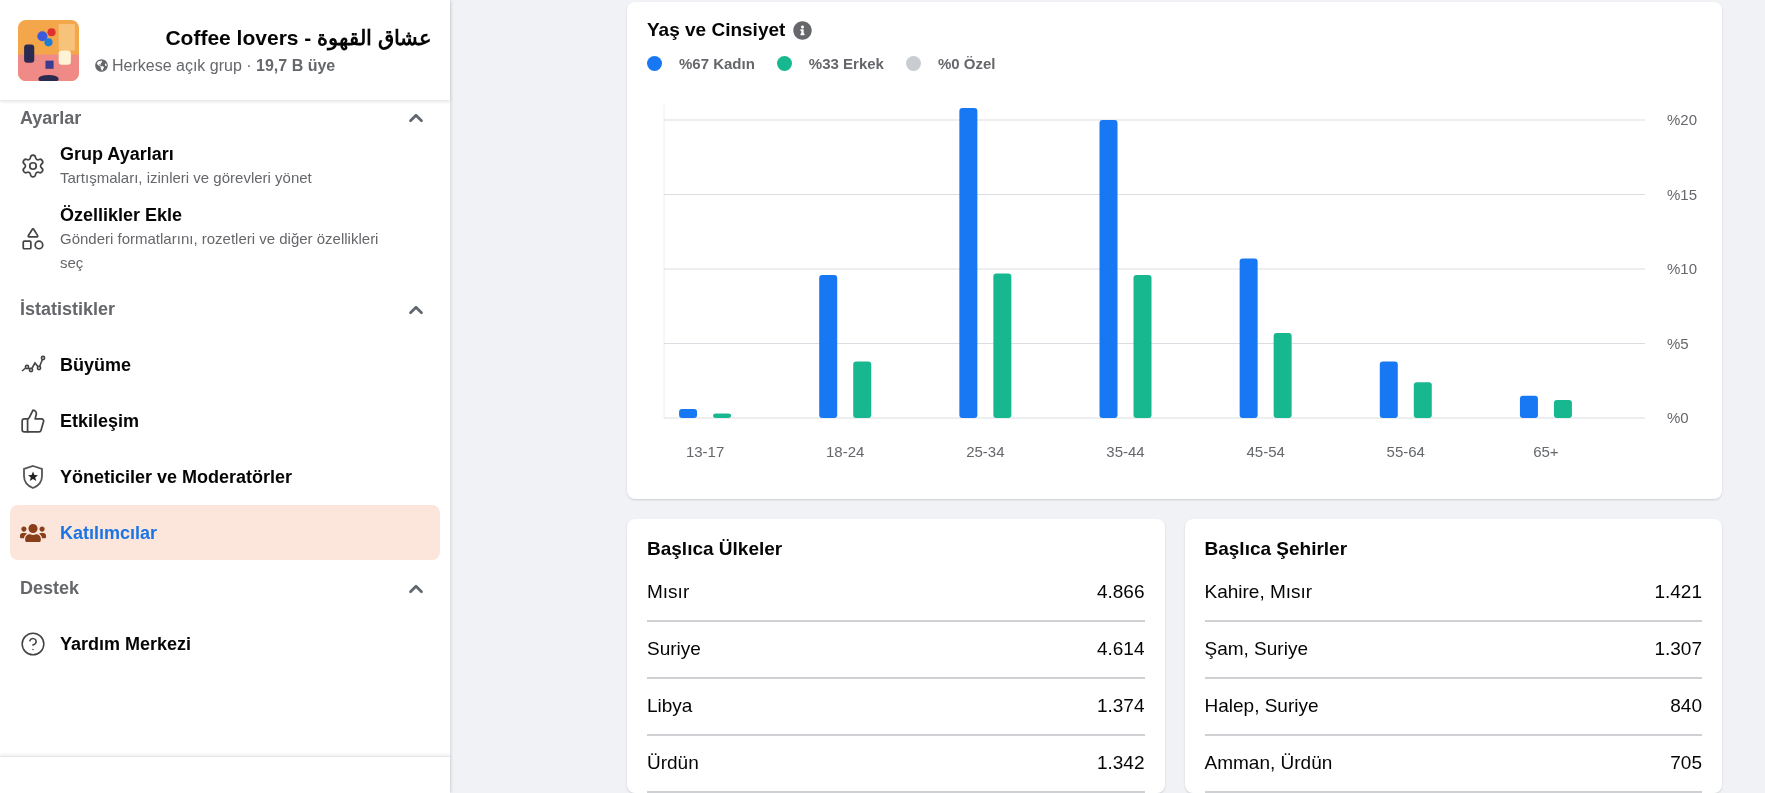 The height and width of the screenshot is (793, 1765). What do you see at coordinates (51, 118) in the screenshot?
I see `section-title: Ayarlar` at bounding box center [51, 118].